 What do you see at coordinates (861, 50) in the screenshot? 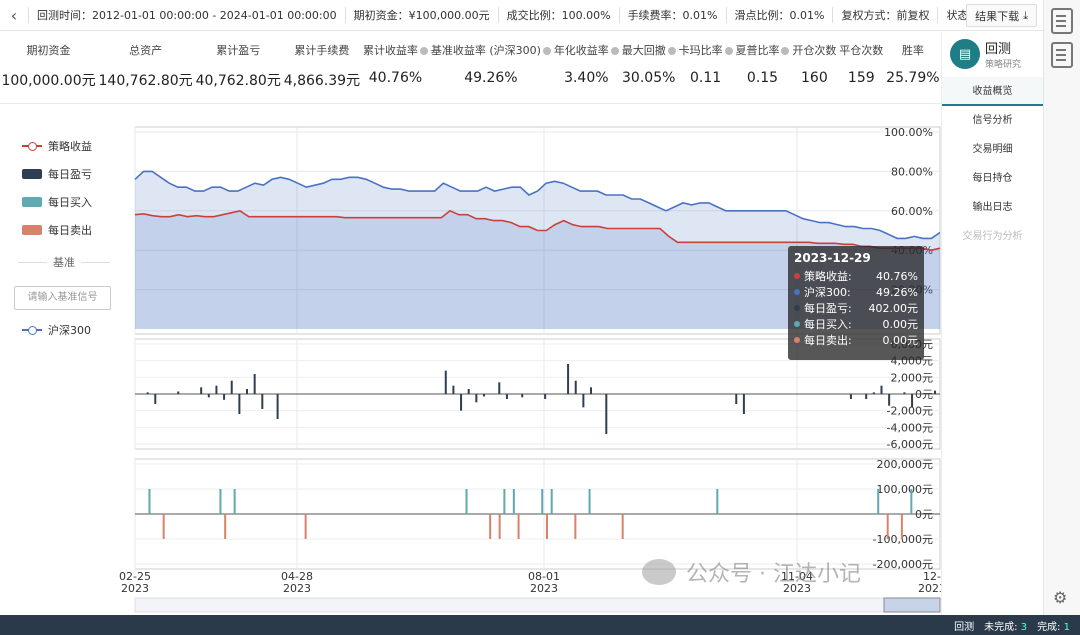
I see `stat-label: 平仓次数` at bounding box center [861, 50].